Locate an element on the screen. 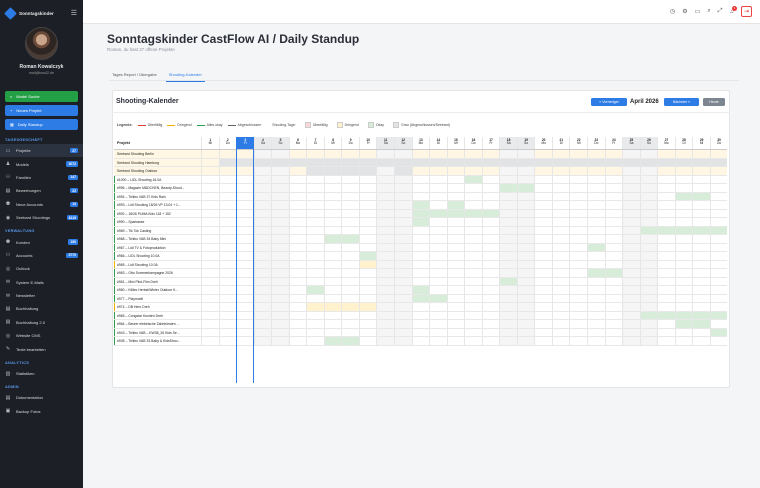 Image resolution: width=760 pixels, height=488 pixels. day-header: 24 Fr is located at coordinates (613, 143).